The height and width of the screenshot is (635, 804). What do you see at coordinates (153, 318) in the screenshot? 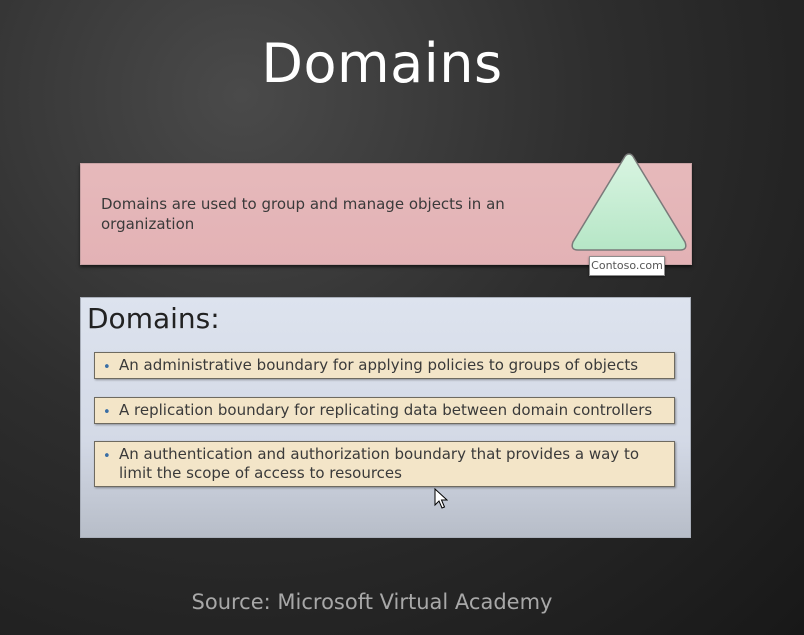
I see `list-heading: Domains:` at bounding box center [153, 318].